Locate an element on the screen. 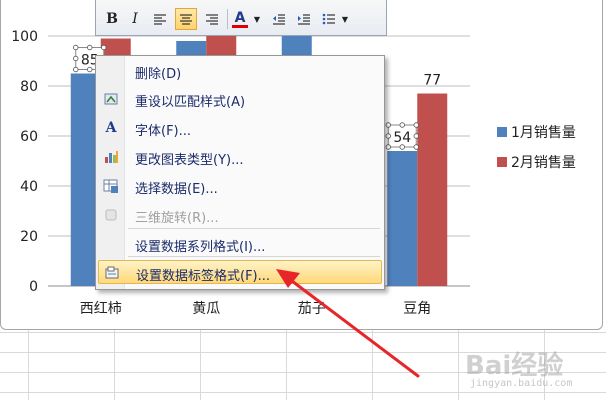 Image resolution: width=606 pixels, height=400 pixels. watermark-logo: Bai经验 is located at coordinates (514, 366).